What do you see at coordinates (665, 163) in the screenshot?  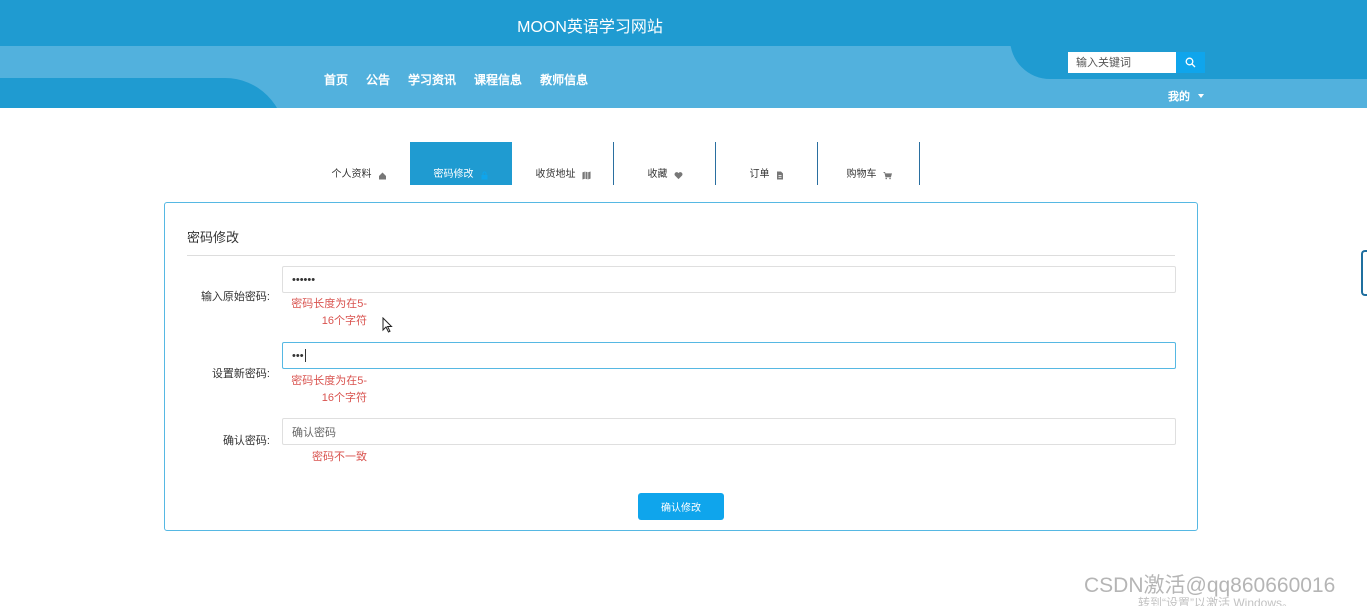 I see `tab-favorites: 收藏` at bounding box center [665, 163].